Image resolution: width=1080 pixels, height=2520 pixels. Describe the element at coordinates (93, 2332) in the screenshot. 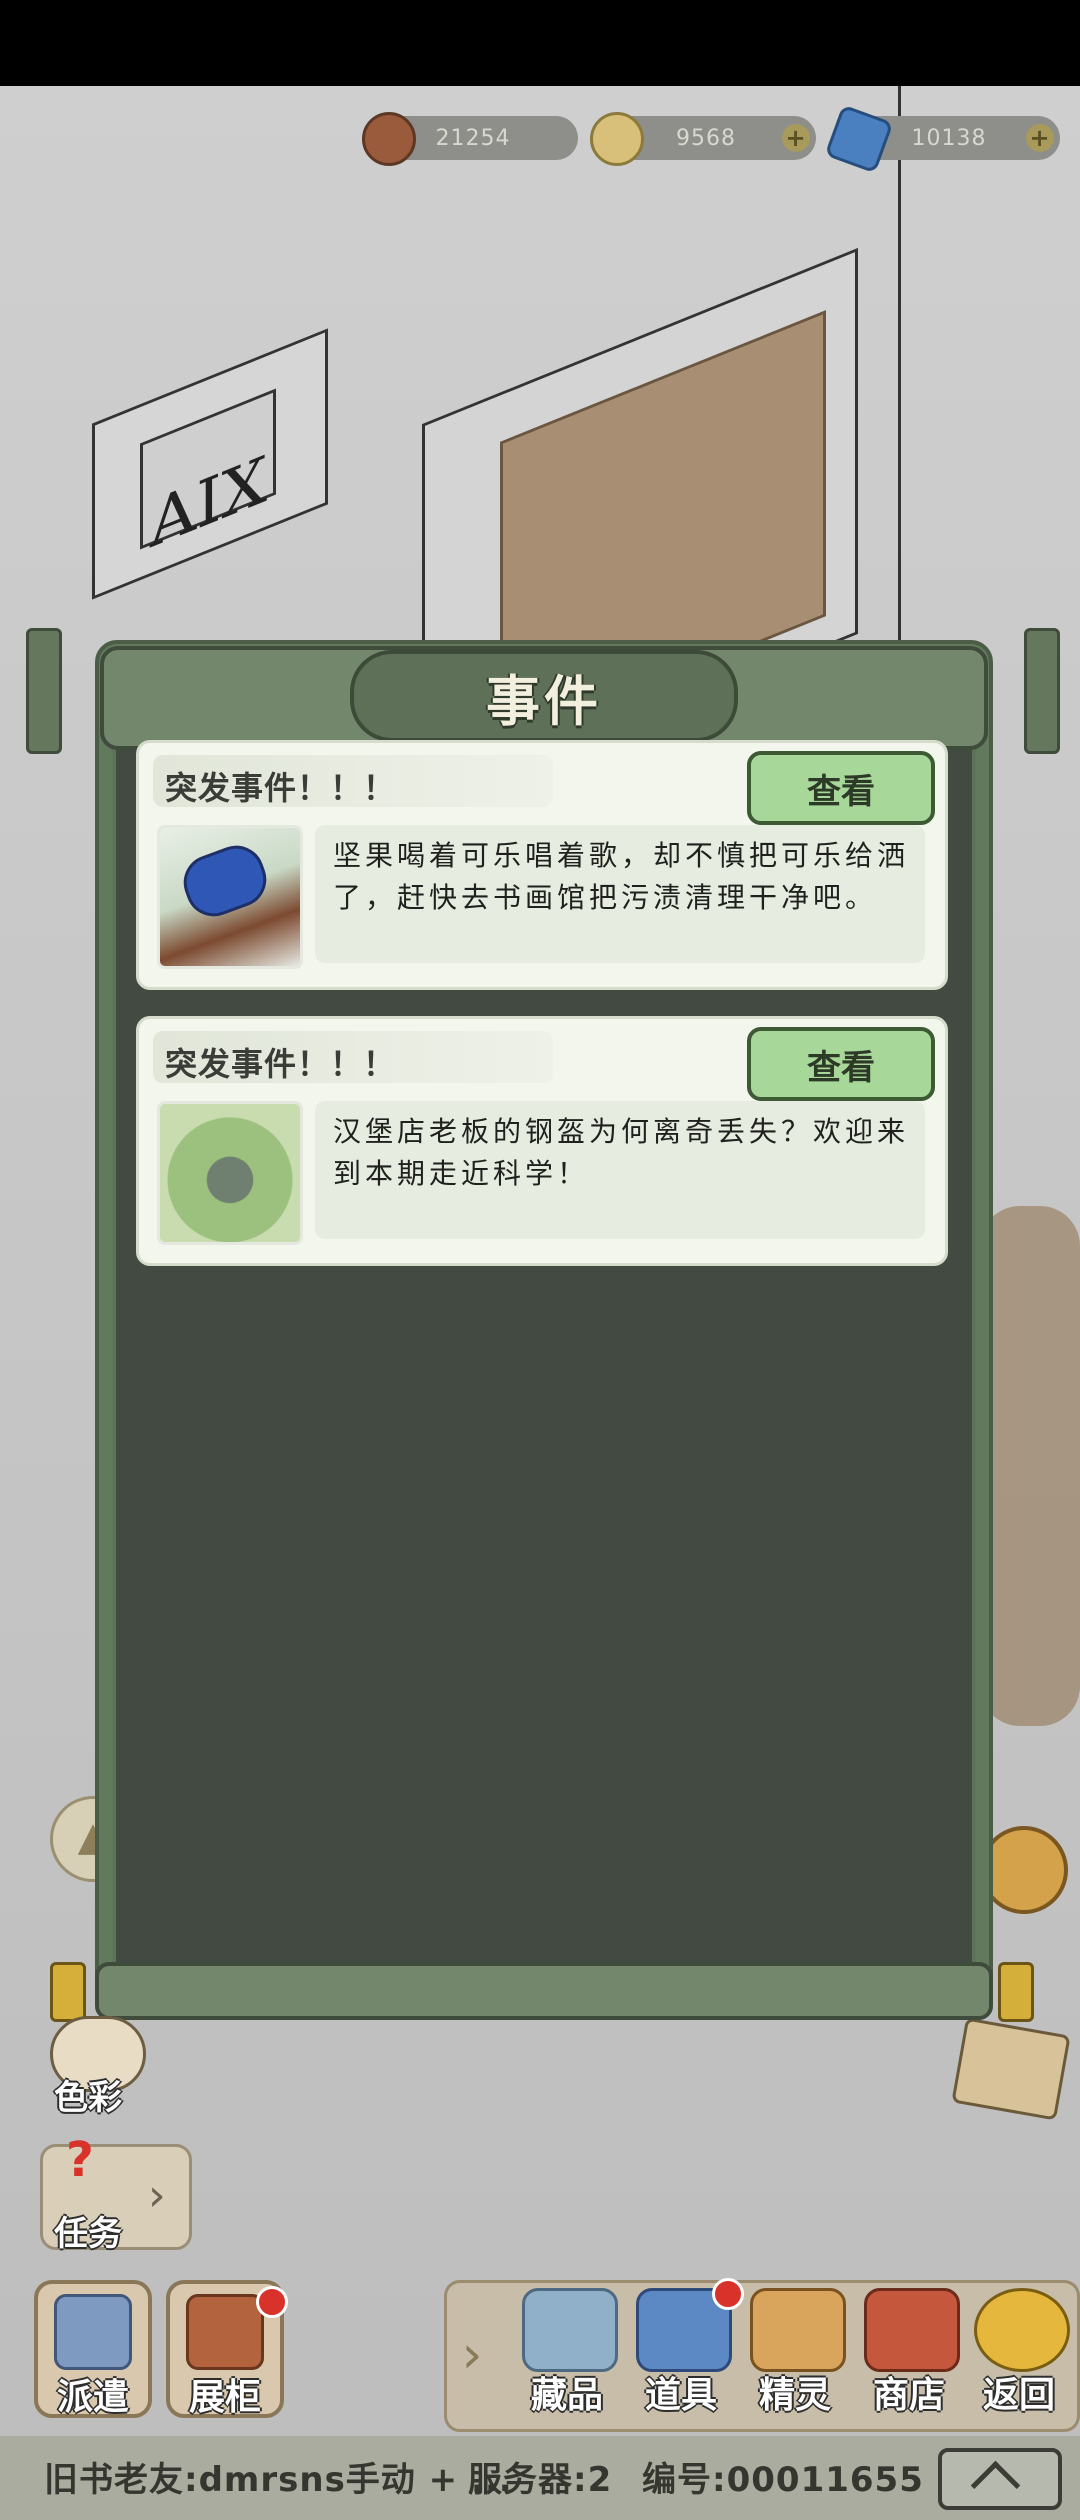

I see `dispatch-icon` at that location.